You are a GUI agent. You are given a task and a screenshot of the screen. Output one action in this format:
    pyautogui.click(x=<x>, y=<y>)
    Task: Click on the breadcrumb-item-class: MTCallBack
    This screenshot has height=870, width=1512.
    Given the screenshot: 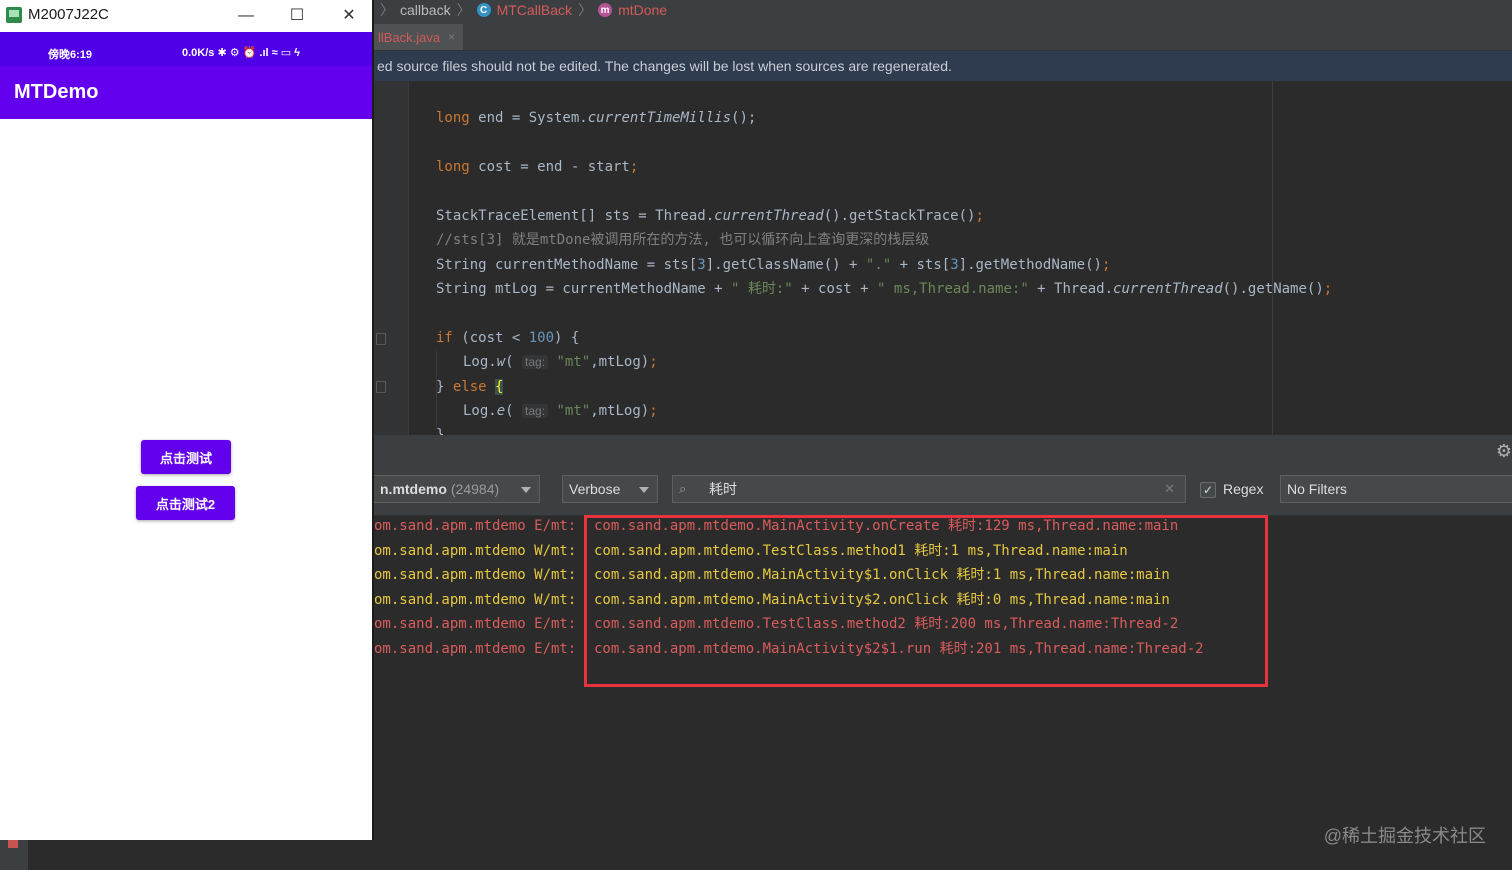 What is the action you would take?
    pyautogui.click(x=534, y=10)
    